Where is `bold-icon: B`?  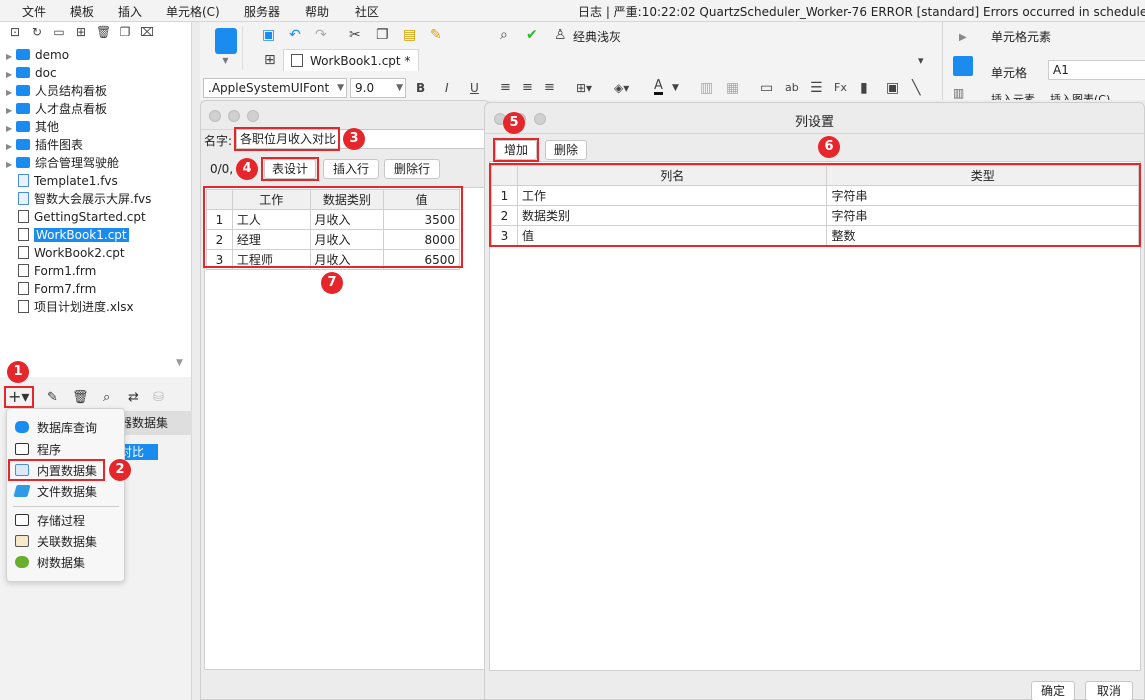 bold-icon: B is located at coordinates (420, 88).